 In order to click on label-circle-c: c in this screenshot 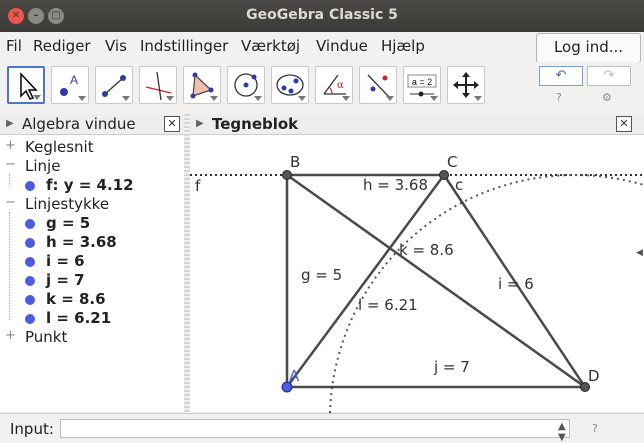, I will do `click(459, 185)`.